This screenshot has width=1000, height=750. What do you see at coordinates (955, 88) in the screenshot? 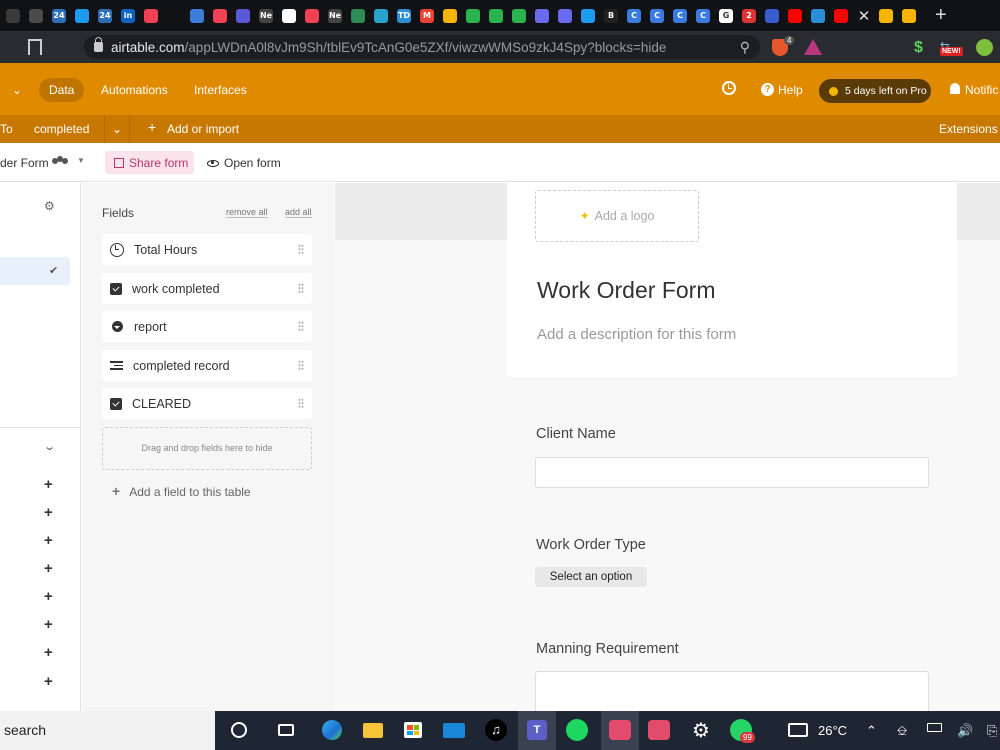
I see `bell-icon` at bounding box center [955, 88].